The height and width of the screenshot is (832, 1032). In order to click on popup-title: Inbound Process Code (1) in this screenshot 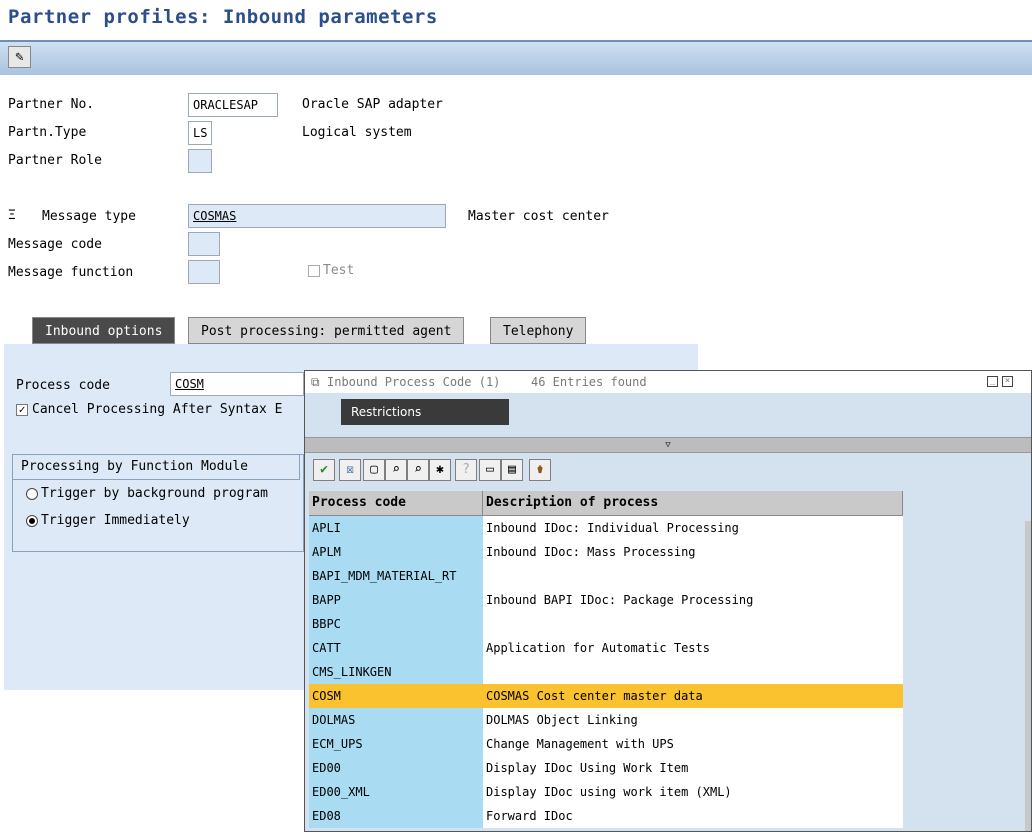, I will do `click(414, 382)`.